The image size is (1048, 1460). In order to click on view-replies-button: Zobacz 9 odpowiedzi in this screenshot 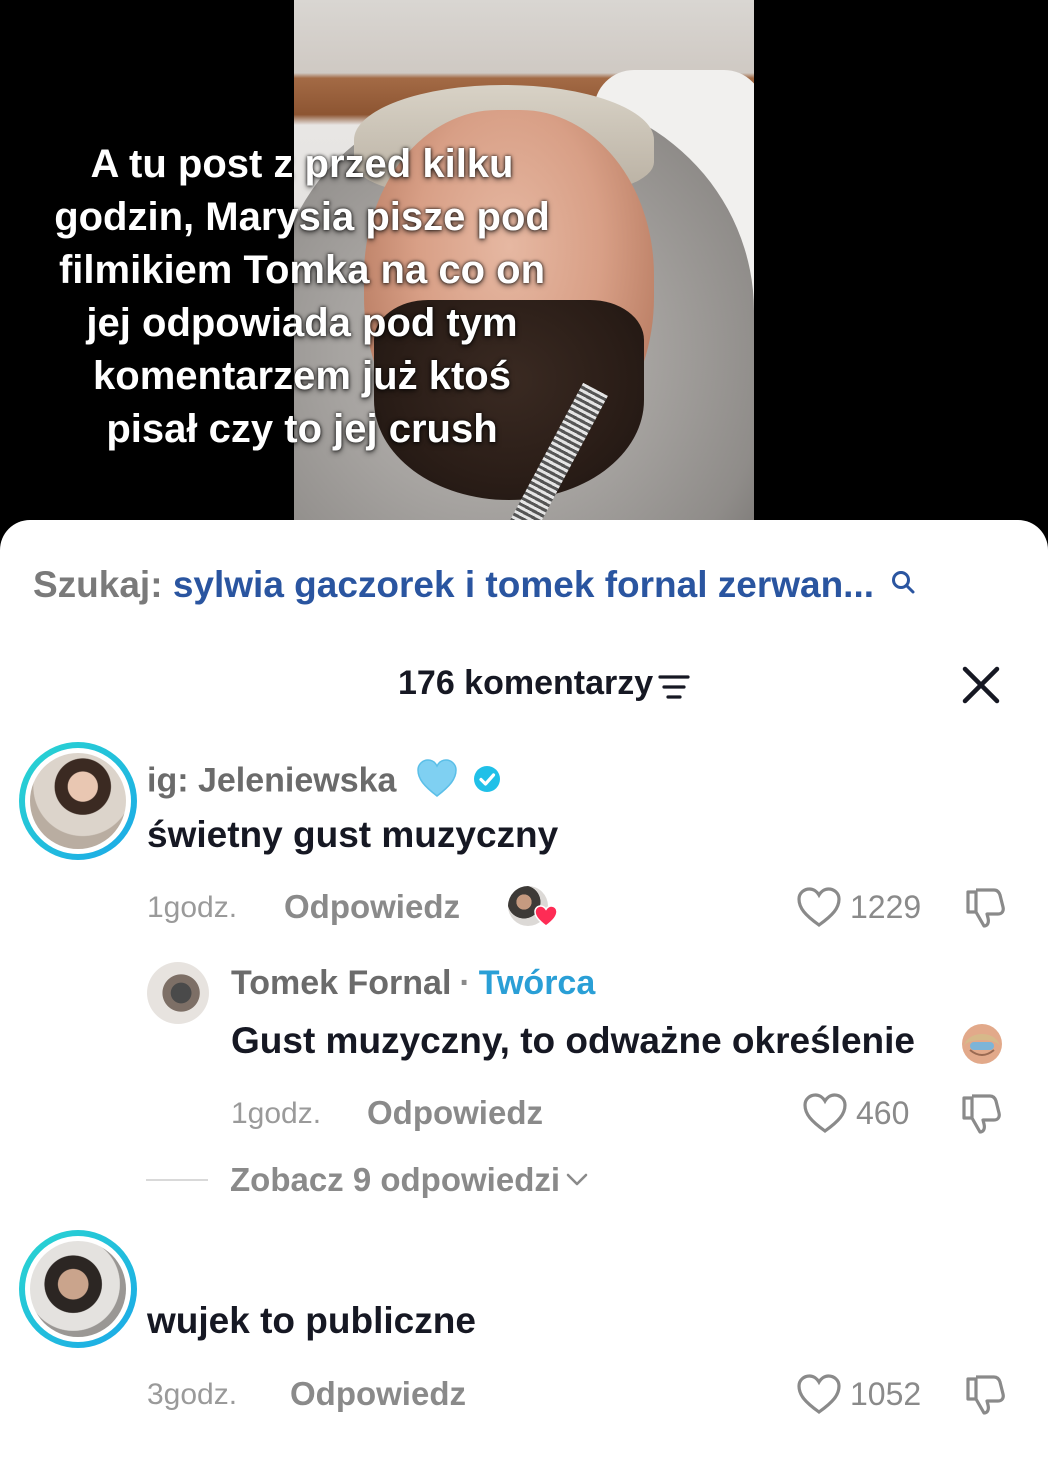, I will do `click(367, 1180)`.